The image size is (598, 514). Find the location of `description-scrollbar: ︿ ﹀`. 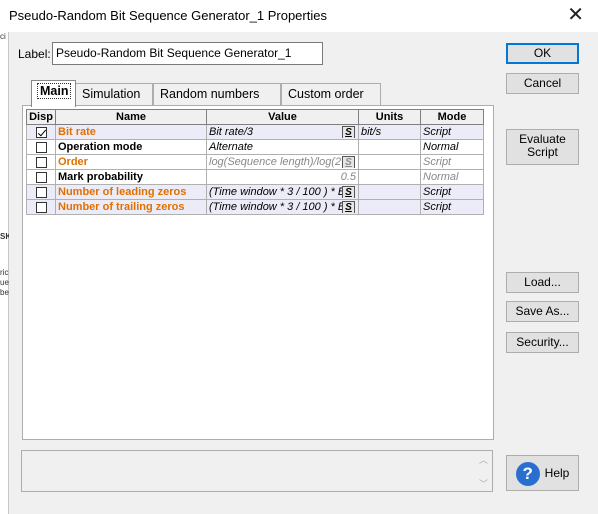

description-scrollbar: ︿ ﹀ is located at coordinates (484, 471).